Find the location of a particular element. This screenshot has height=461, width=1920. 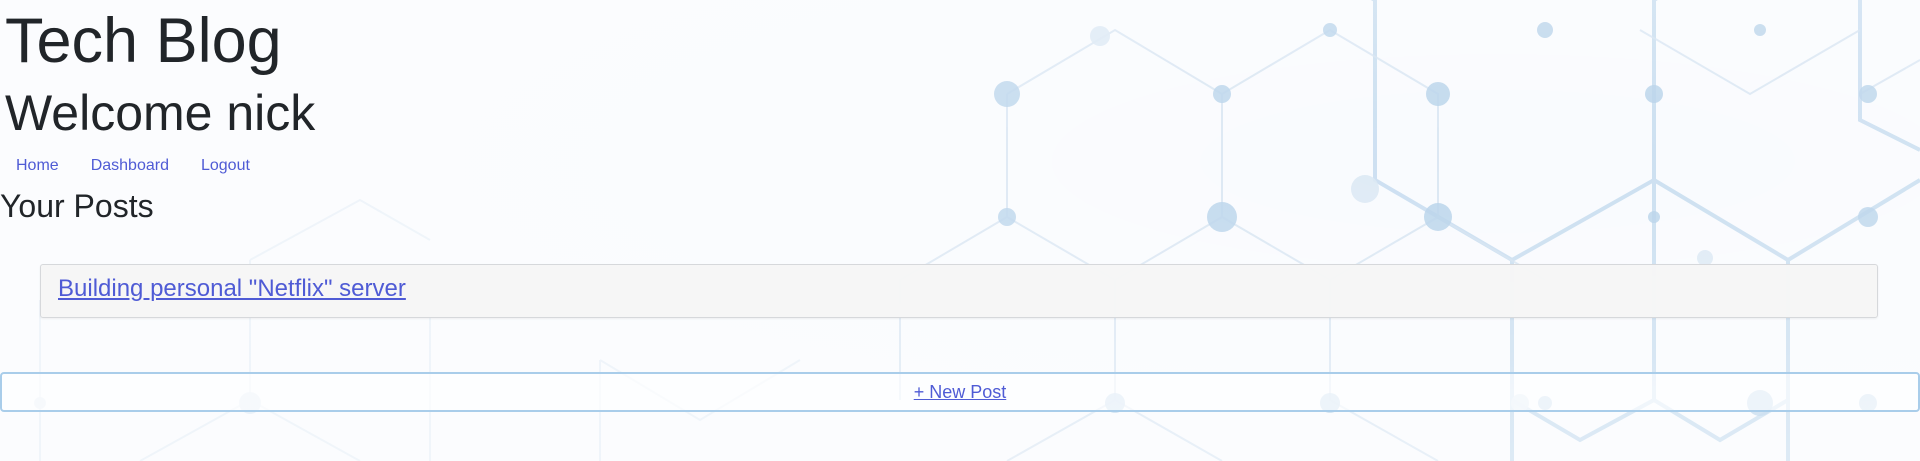

site-title: Tech Blog is located at coordinates (143, 41).